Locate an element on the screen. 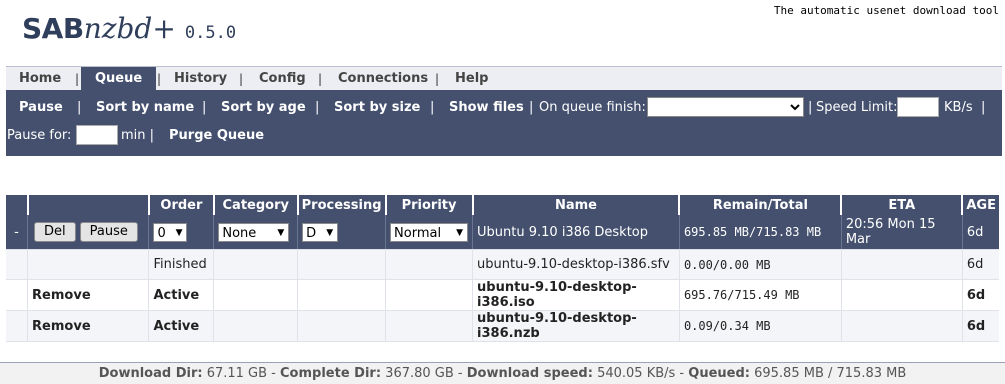 The image size is (1005, 384). file-name: ubuntu-9.10-desktop-i386.sfv is located at coordinates (576, 264).